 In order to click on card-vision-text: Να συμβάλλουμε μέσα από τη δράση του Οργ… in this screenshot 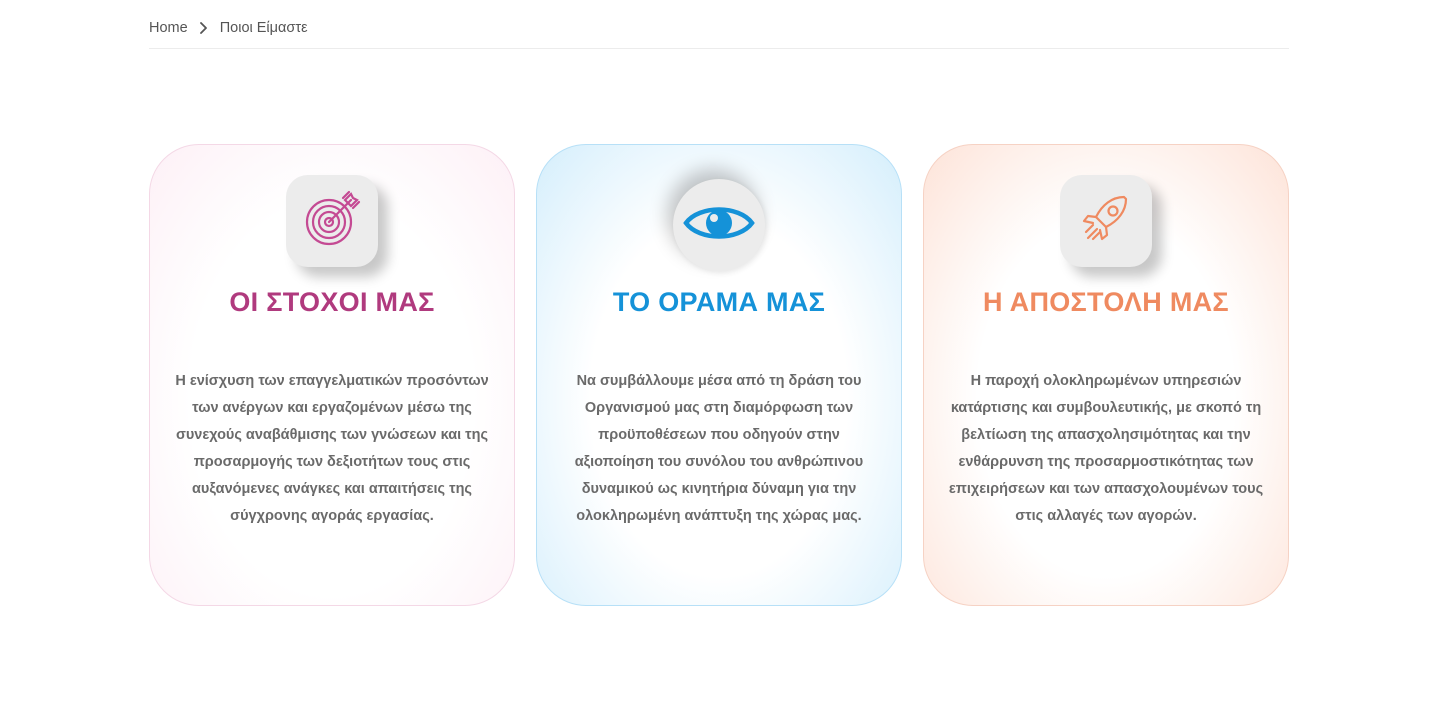, I will do `click(719, 448)`.